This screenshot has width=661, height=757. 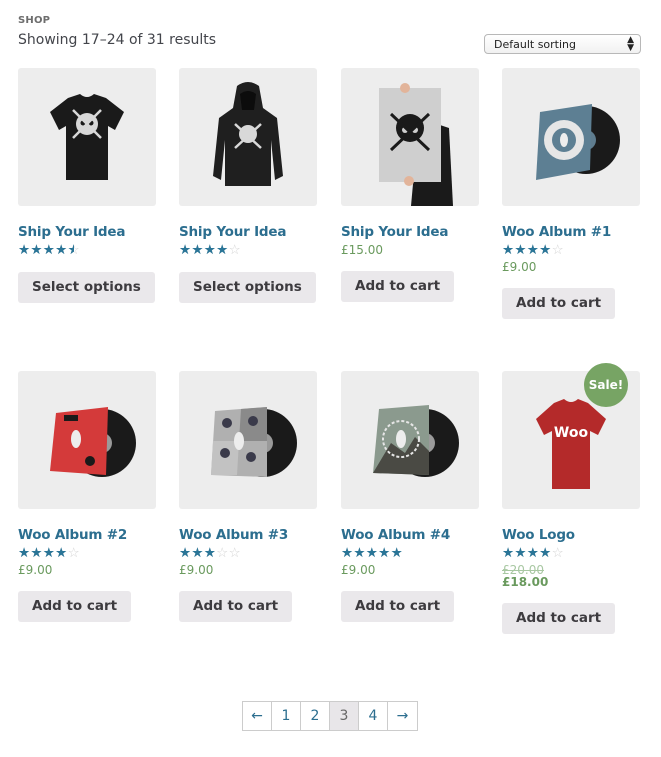 I want to click on product-title: Woo Album #4, so click(x=410, y=535).